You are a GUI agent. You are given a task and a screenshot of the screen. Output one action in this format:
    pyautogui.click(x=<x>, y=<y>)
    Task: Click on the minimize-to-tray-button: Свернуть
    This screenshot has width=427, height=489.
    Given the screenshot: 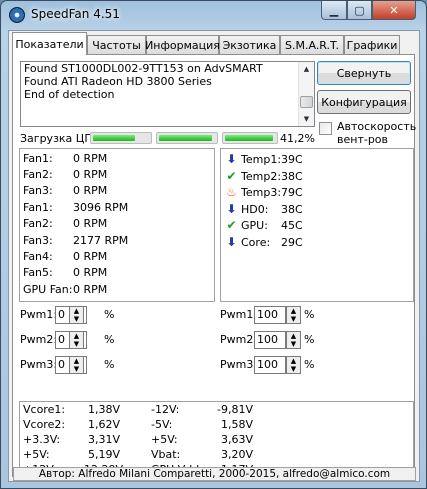 What is the action you would take?
    pyautogui.click(x=364, y=73)
    